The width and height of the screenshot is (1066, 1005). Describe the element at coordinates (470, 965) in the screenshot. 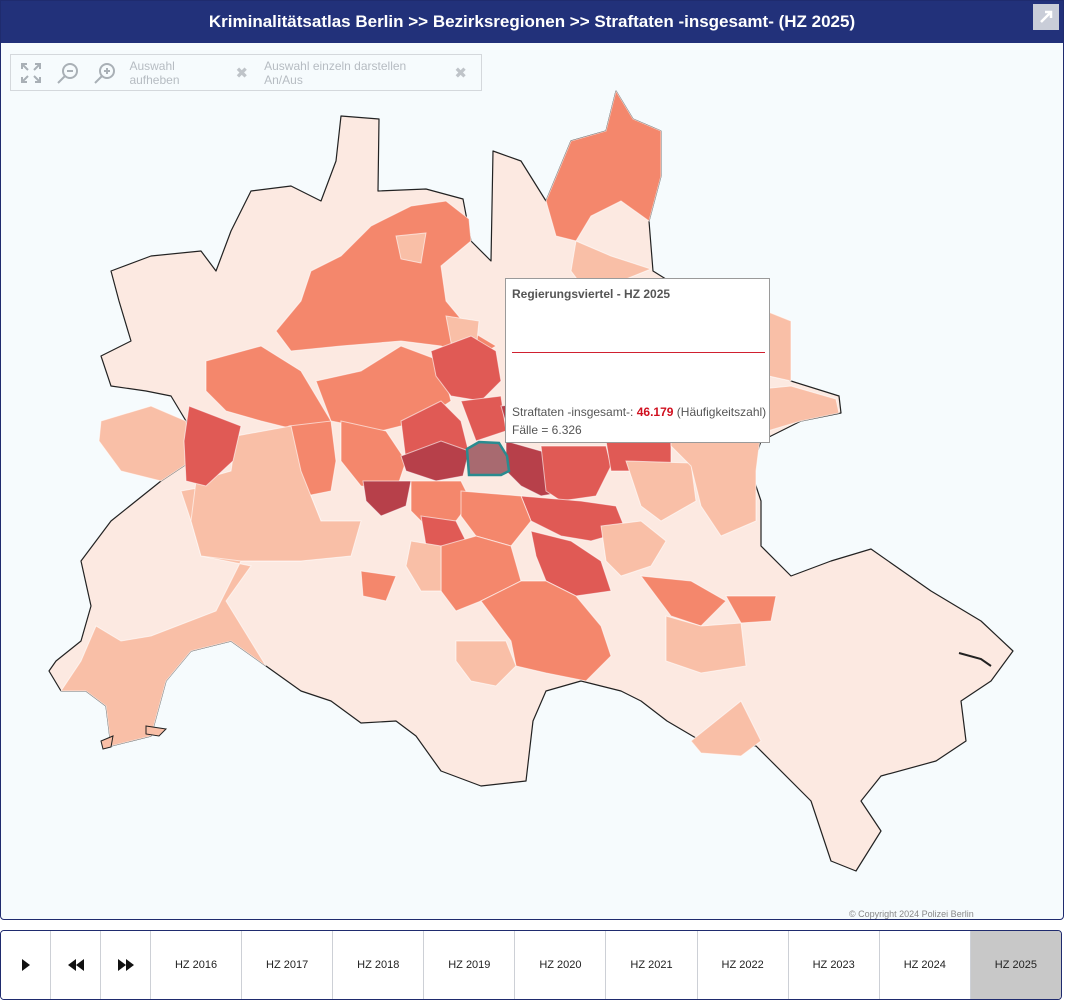

I see `year-tab: HZ 2019` at that location.